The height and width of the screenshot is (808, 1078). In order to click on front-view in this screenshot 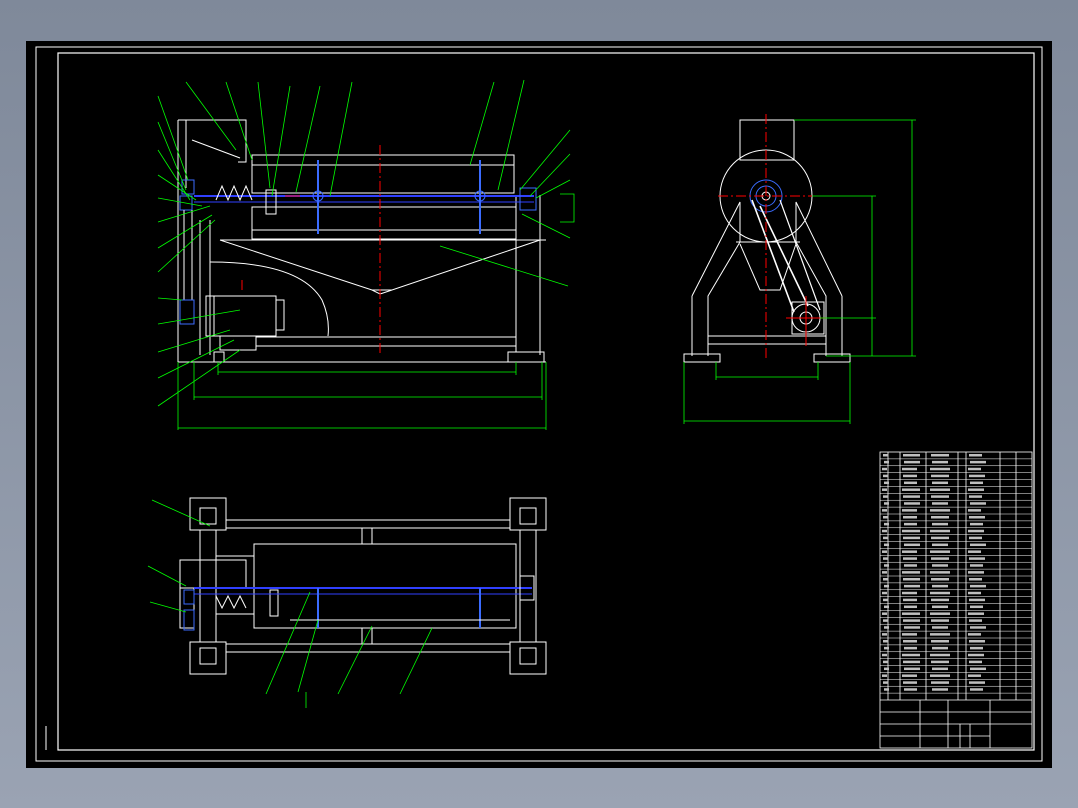, I will do `click(361, 241)`.